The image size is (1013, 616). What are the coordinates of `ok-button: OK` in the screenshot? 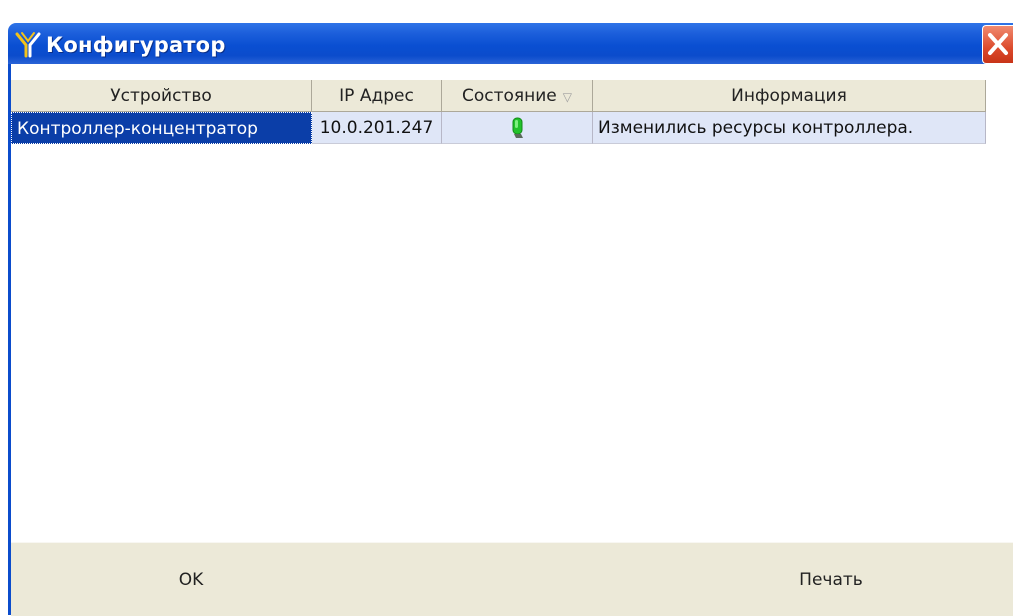 It's located at (191, 579).